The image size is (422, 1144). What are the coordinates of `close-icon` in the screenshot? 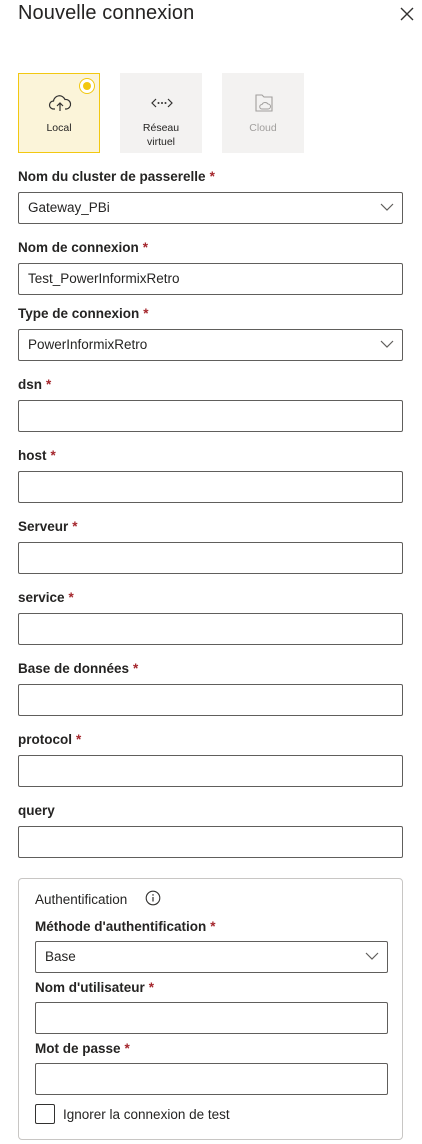 It's located at (407, 14).